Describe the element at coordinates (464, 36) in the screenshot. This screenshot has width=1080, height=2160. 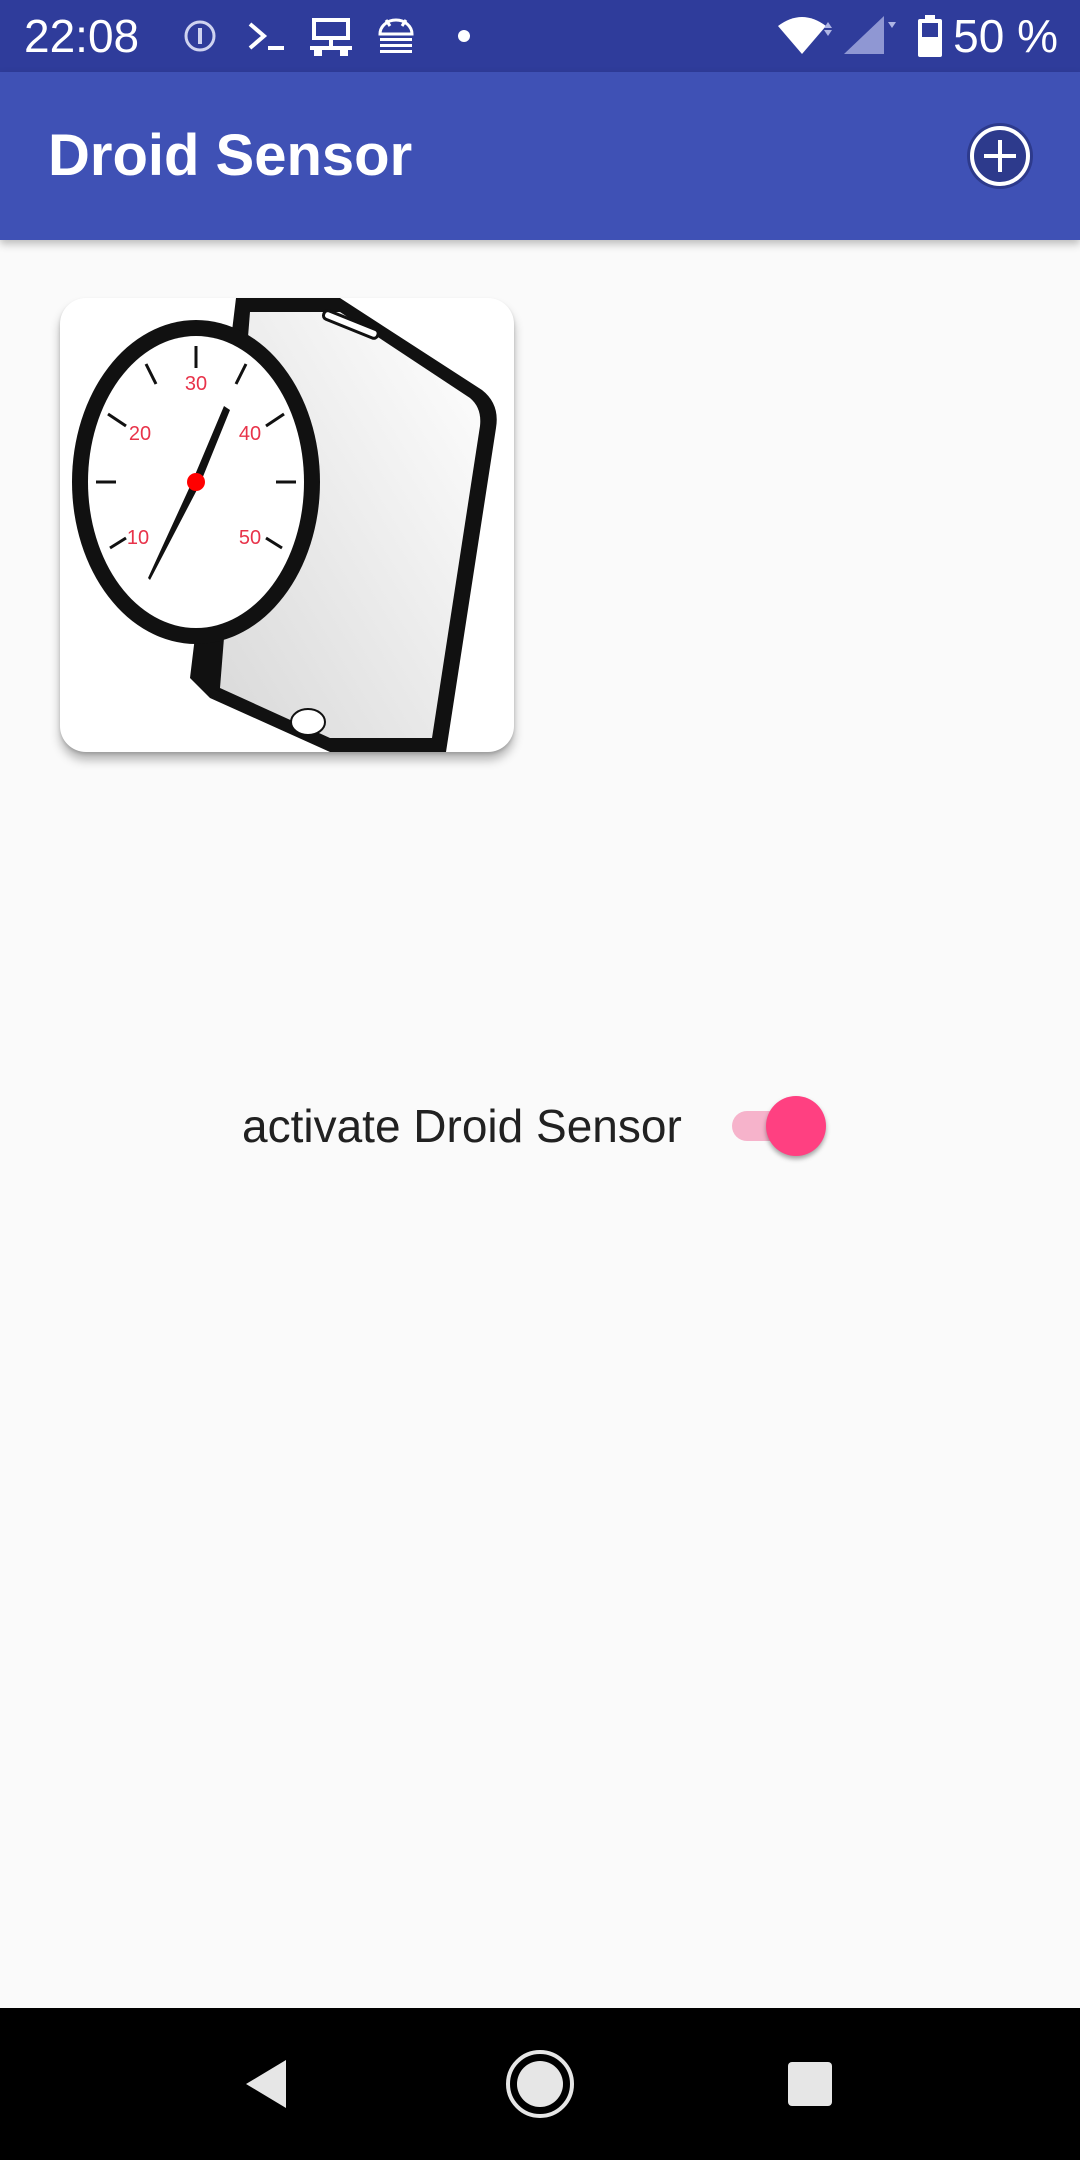
I see `dot-icon` at that location.